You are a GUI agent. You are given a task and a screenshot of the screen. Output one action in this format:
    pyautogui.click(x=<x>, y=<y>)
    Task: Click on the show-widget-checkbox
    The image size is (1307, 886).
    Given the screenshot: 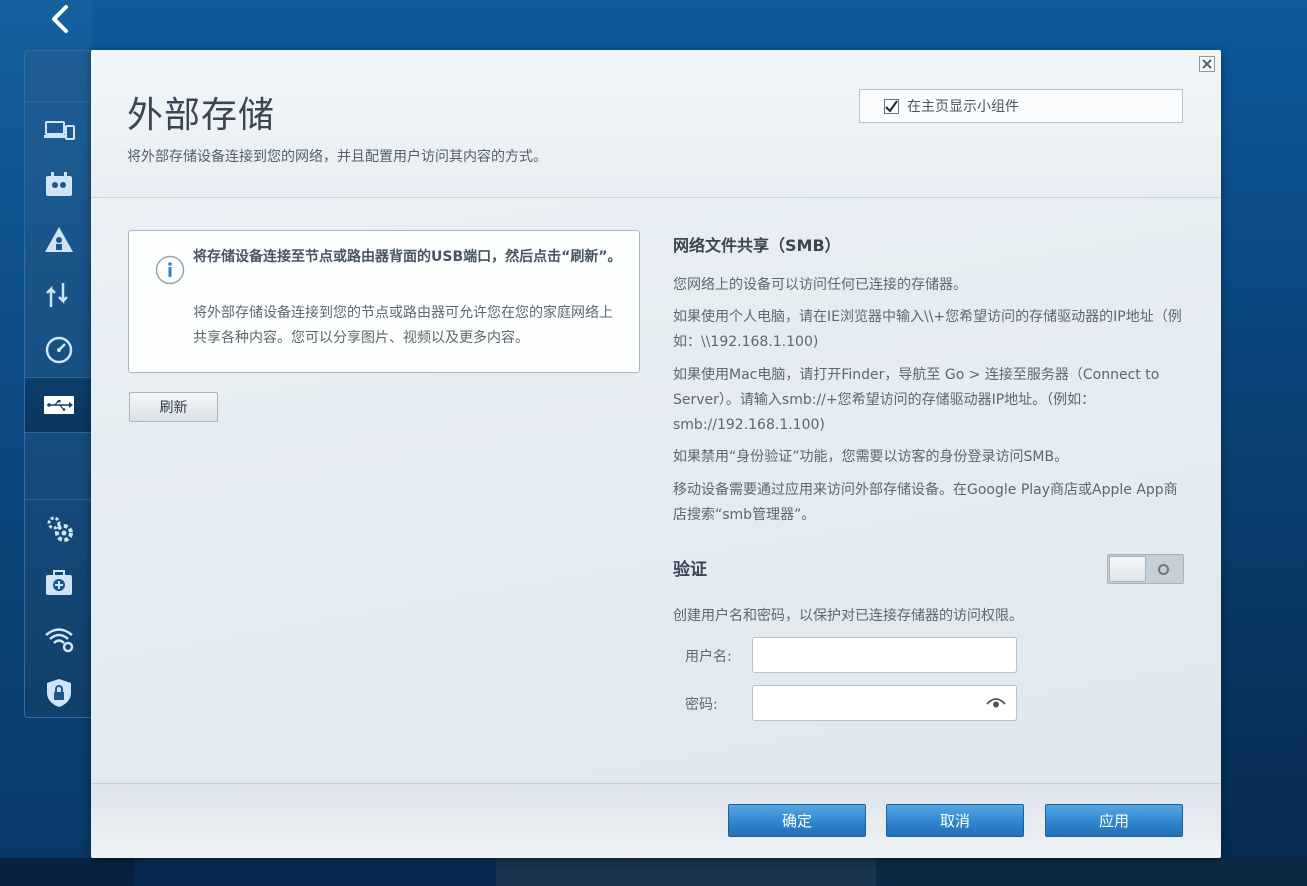 What is the action you would take?
    pyautogui.click(x=891, y=106)
    